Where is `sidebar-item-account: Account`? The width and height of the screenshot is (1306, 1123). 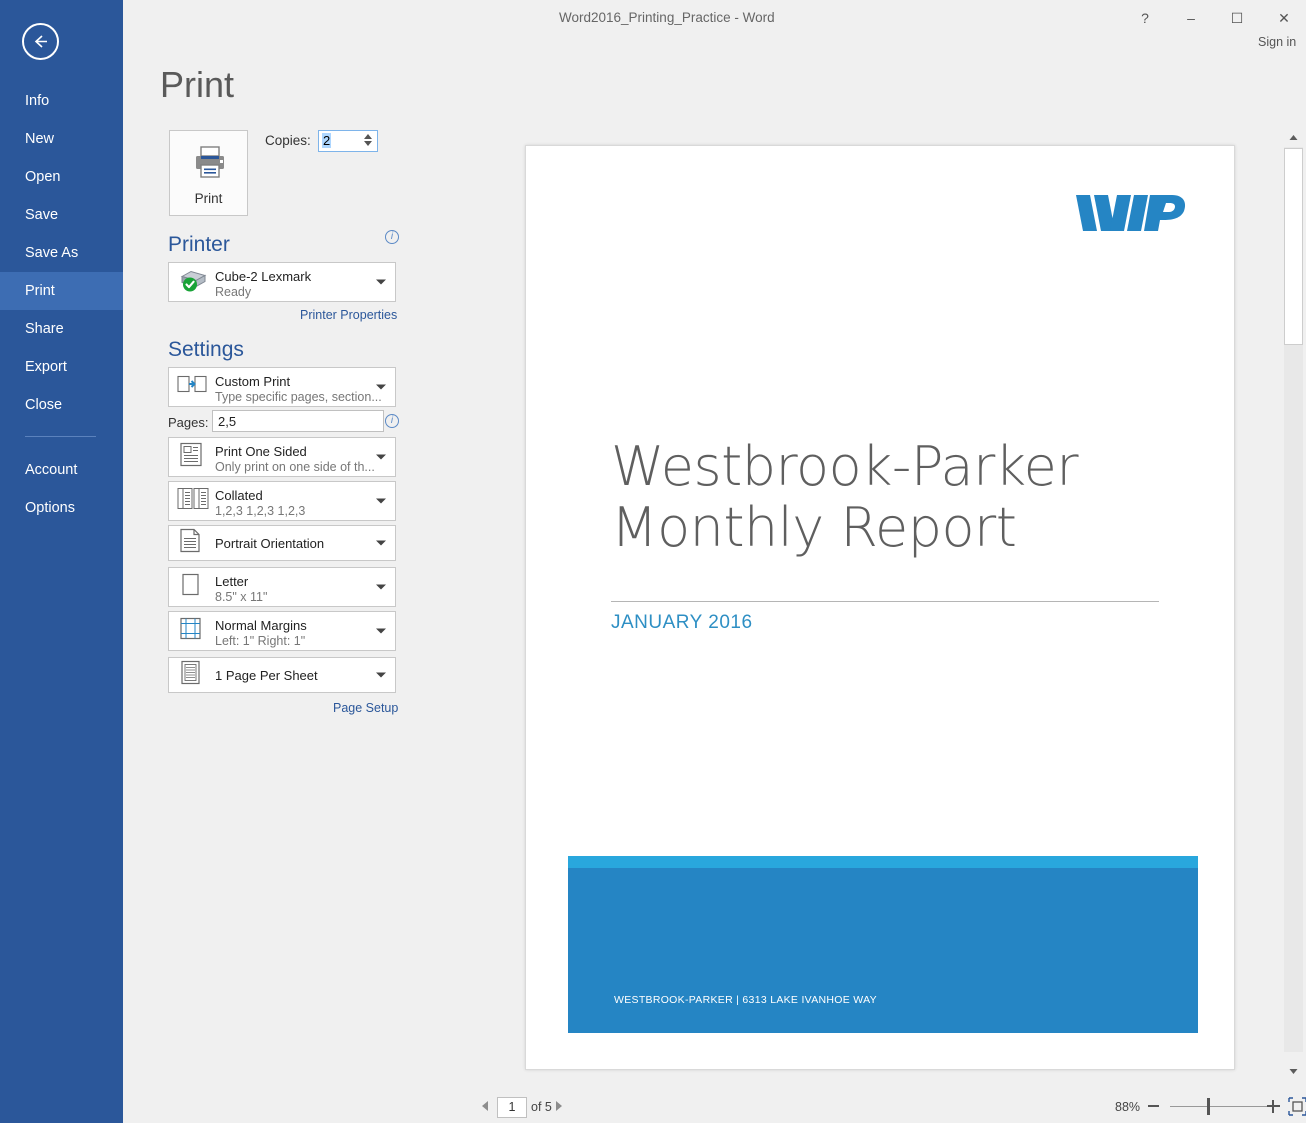 sidebar-item-account: Account is located at coordinates (61, 470).